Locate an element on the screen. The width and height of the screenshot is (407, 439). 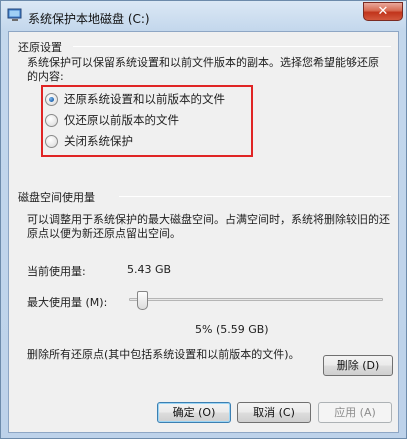
current-usage-value: 5.43 GB is located at coordinates (149, 269).